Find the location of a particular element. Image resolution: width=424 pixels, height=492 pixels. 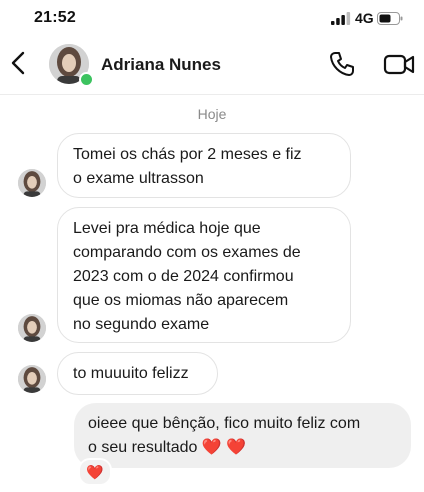

signal-icon is located at coordinates (341, 18).